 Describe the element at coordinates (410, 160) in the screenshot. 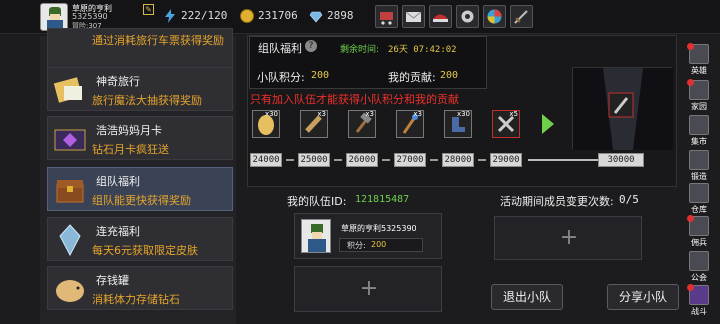

I see `milestone: 27000` at that location.